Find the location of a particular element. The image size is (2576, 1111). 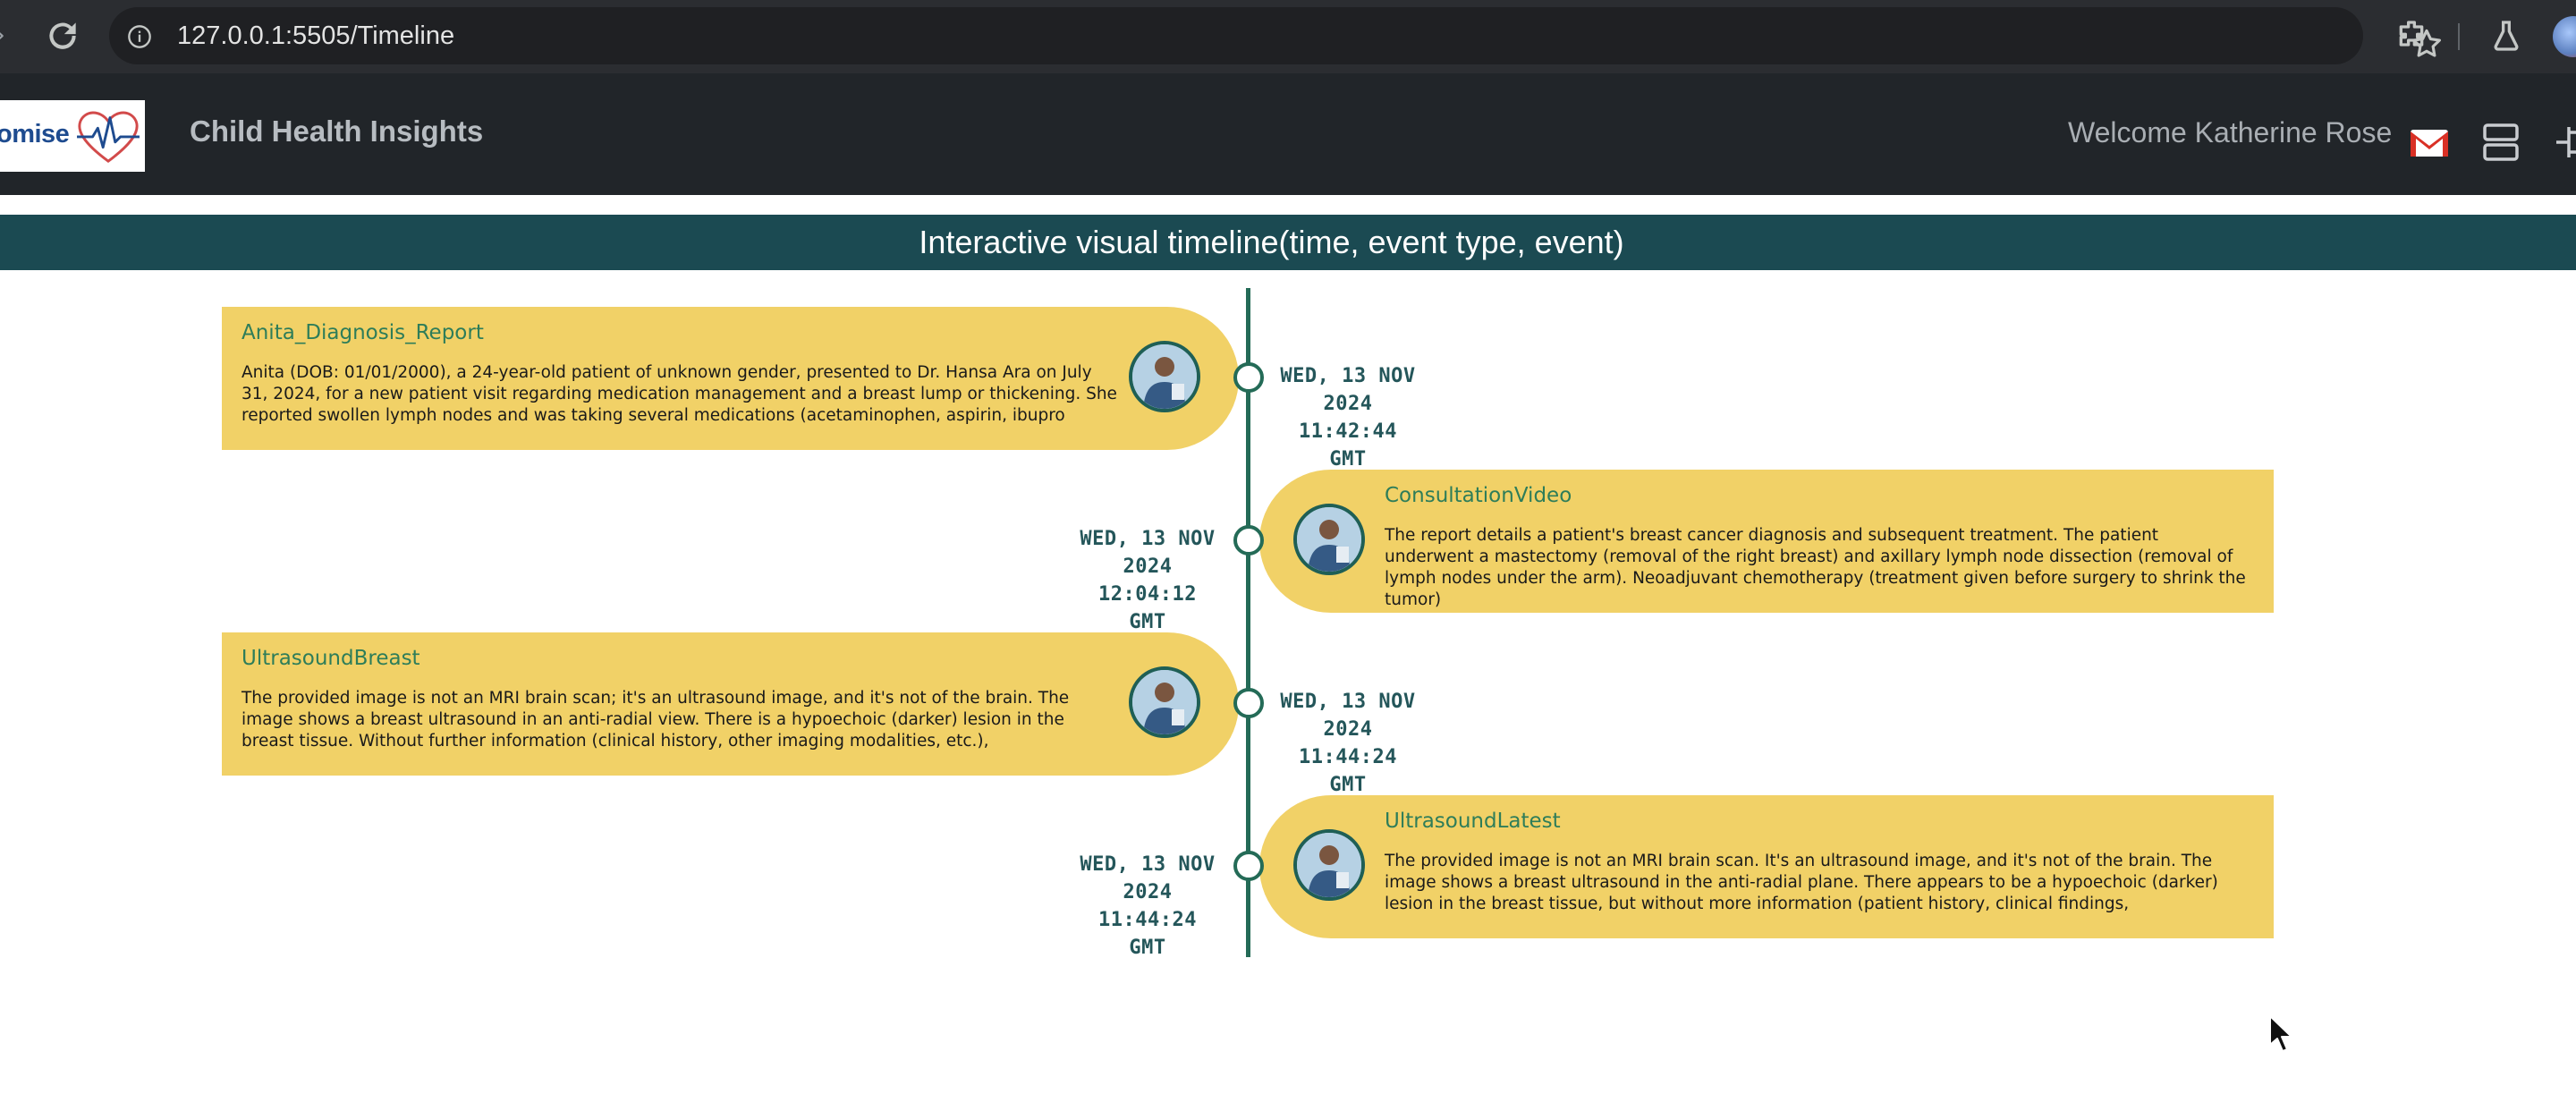

forward-arrow-icon: › is located at coordinates (7, 36).